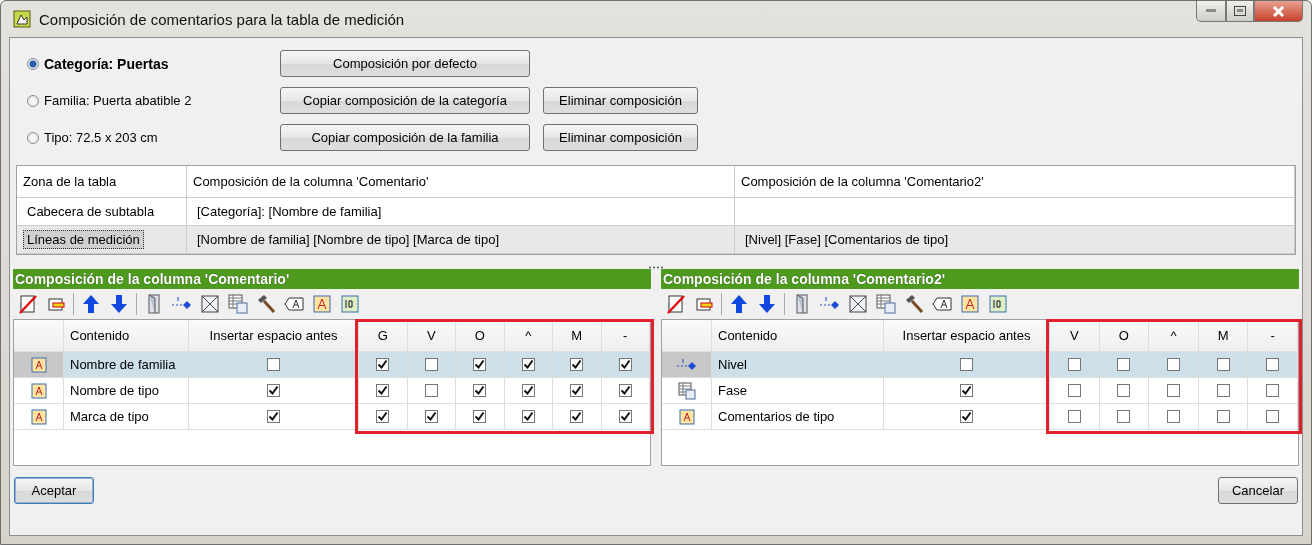 This screenshot has width=1312, height=545. What do you see at coordinates (147, 137) in the screenshot?
I see `radio-option: Tipo: 72.5 x 203 cm` at bounding box center [147, 137].